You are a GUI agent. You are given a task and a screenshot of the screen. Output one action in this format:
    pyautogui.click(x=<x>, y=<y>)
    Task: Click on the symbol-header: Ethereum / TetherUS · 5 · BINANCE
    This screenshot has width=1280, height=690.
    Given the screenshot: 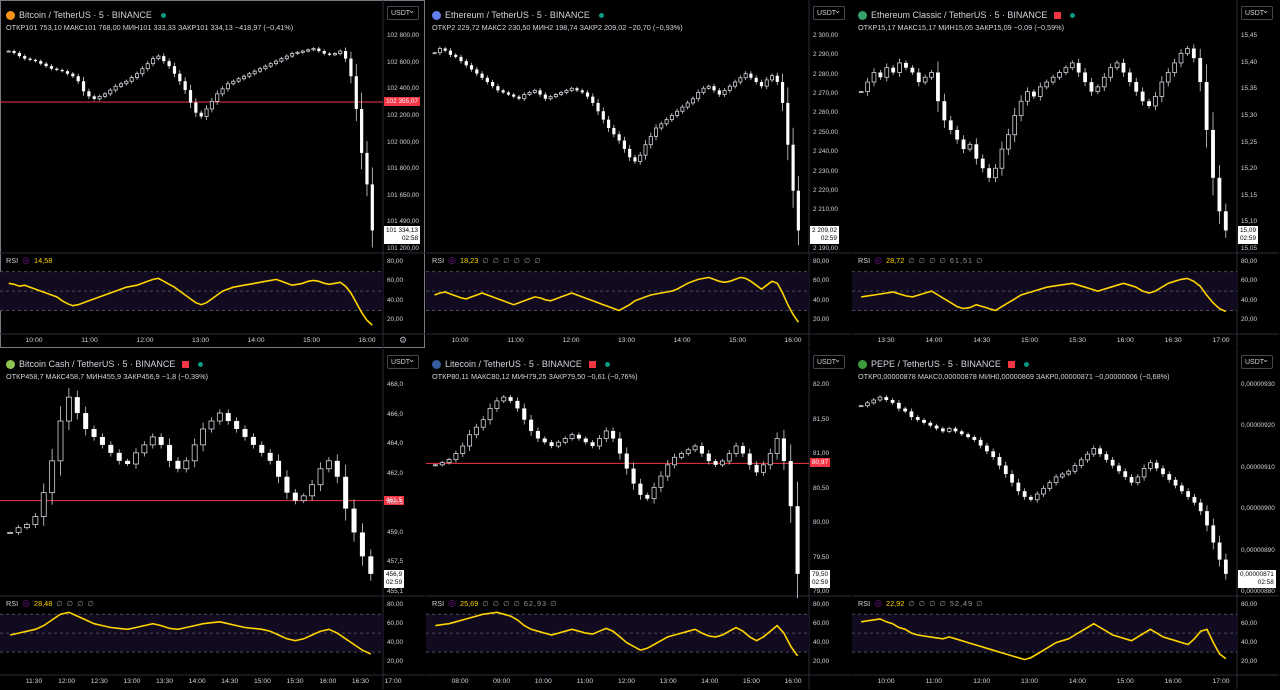 What is the action you would take?
    pyautogui.click(x=518, y=15)
    